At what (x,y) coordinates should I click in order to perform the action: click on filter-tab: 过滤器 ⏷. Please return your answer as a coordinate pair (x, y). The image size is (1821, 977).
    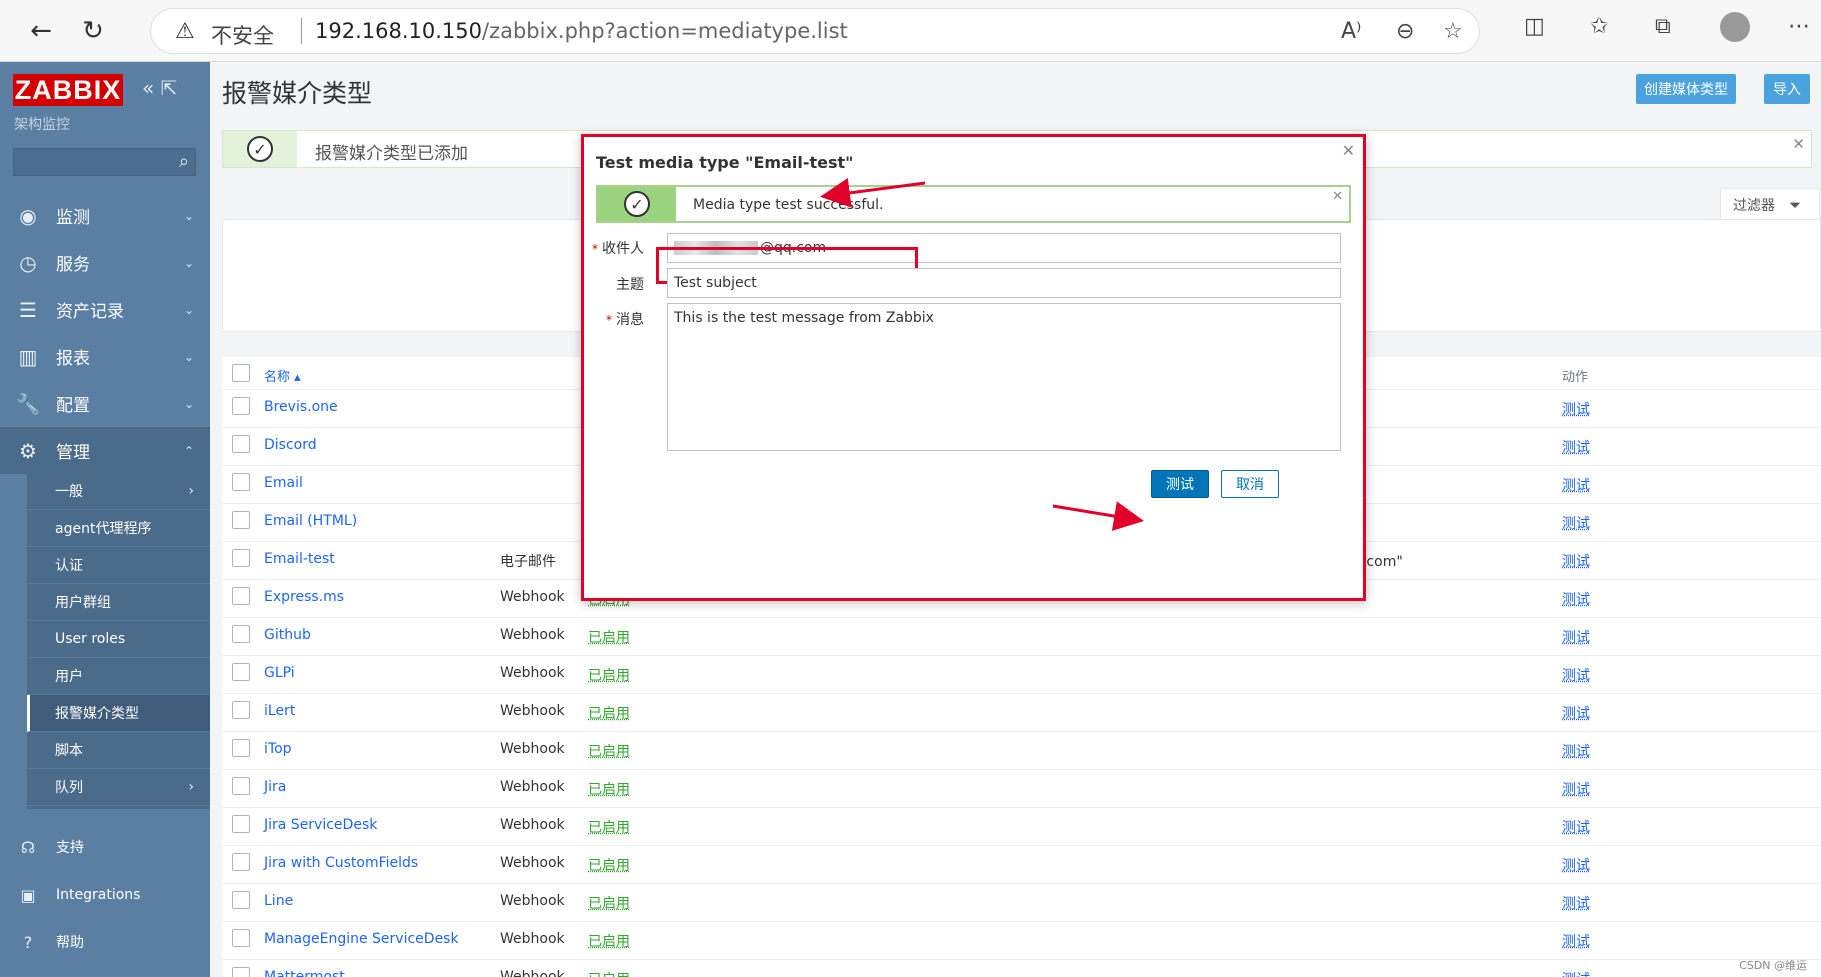
    Looking at the image, I should click on (1770, 204).